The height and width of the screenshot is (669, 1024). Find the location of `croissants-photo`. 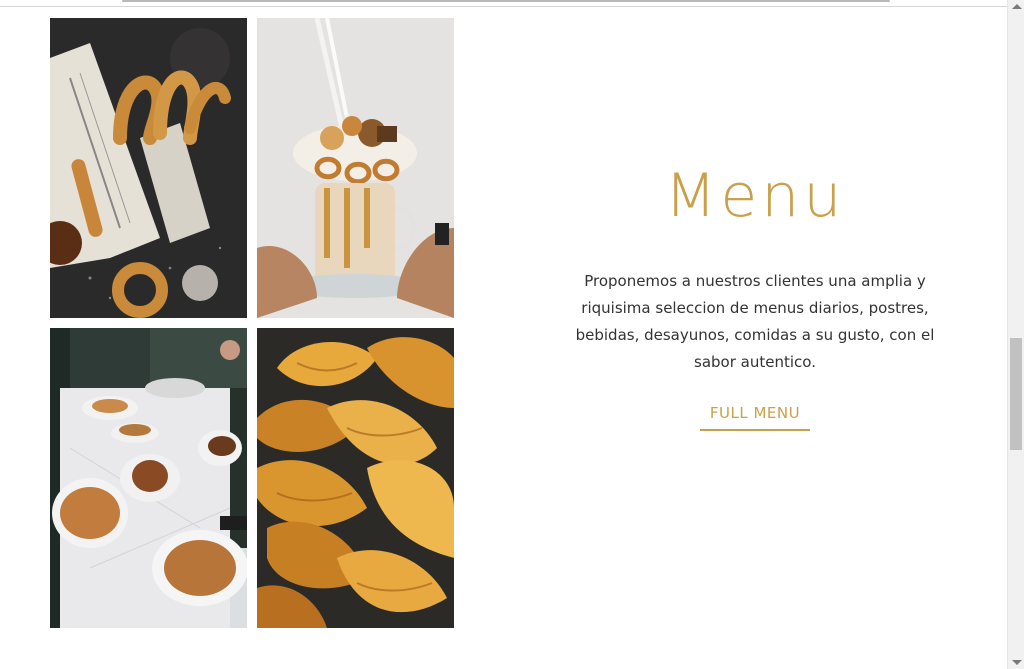

croissants-photo is located at coordinates (355, 478).